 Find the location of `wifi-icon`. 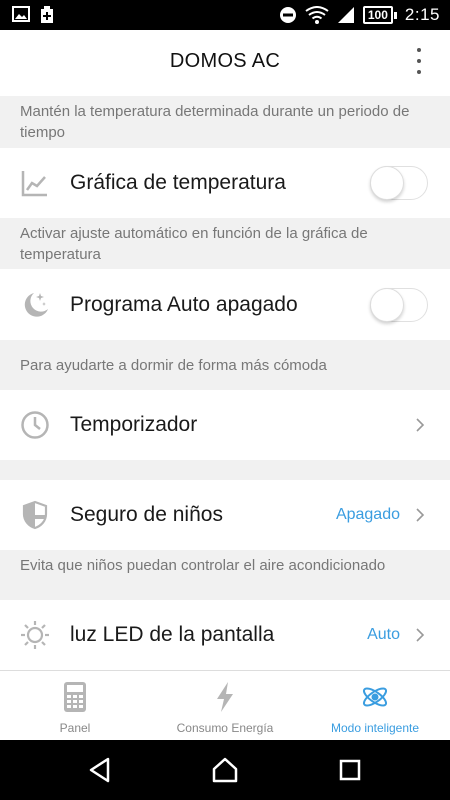

wifi-icon is located at coordinates (317, 15).